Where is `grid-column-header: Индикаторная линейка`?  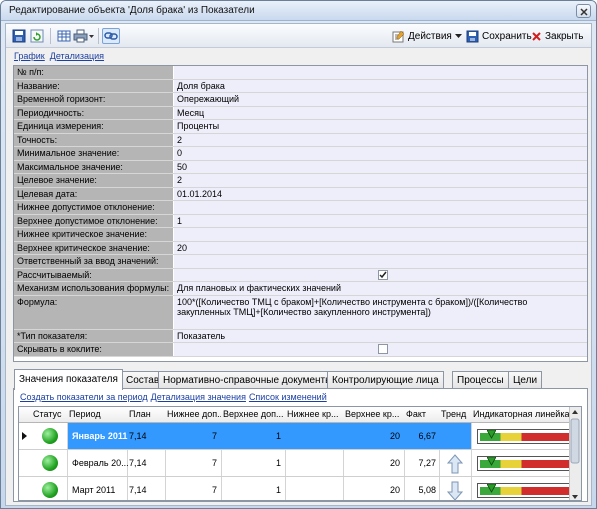
grid-column-header: Индикаторная линейка is located at coordinates (523, 414).